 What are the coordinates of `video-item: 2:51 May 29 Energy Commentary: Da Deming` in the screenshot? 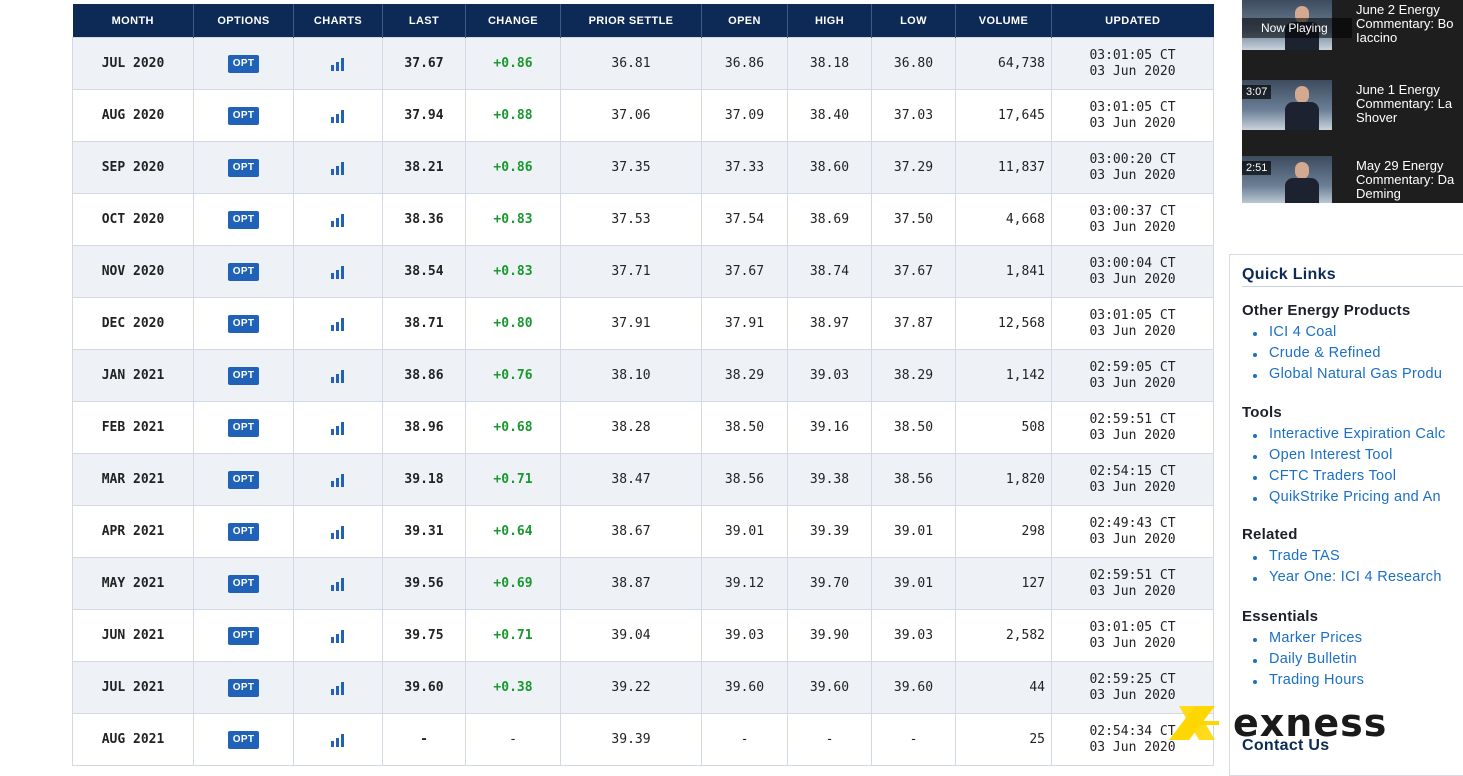 It's located at (1352, 179).